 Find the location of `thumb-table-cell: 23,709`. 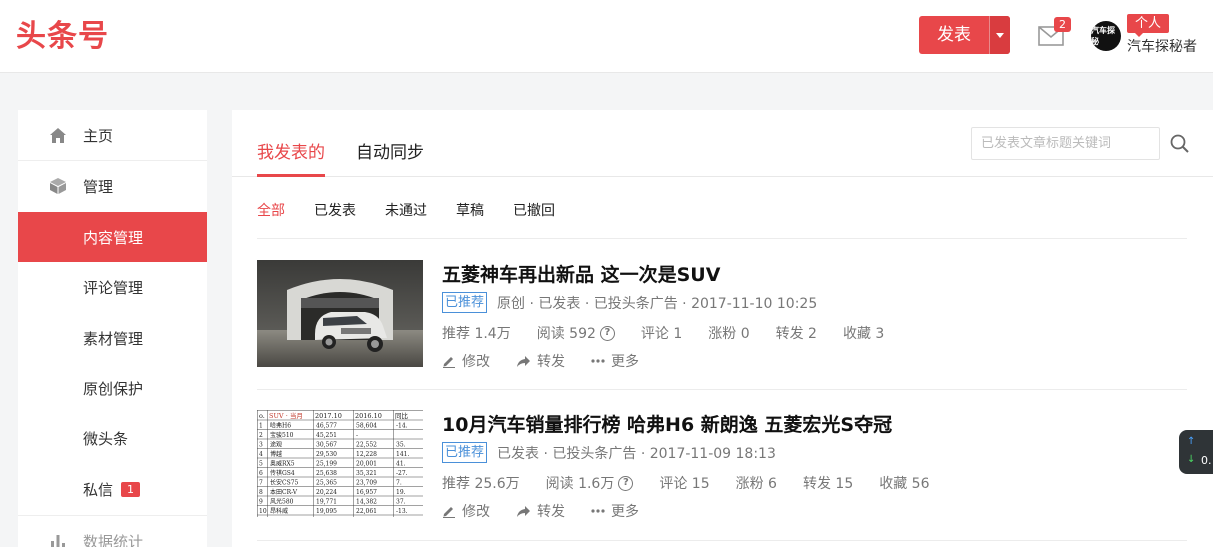

thumb-table-cell: 23,709 is located at coordinates (366, 483).